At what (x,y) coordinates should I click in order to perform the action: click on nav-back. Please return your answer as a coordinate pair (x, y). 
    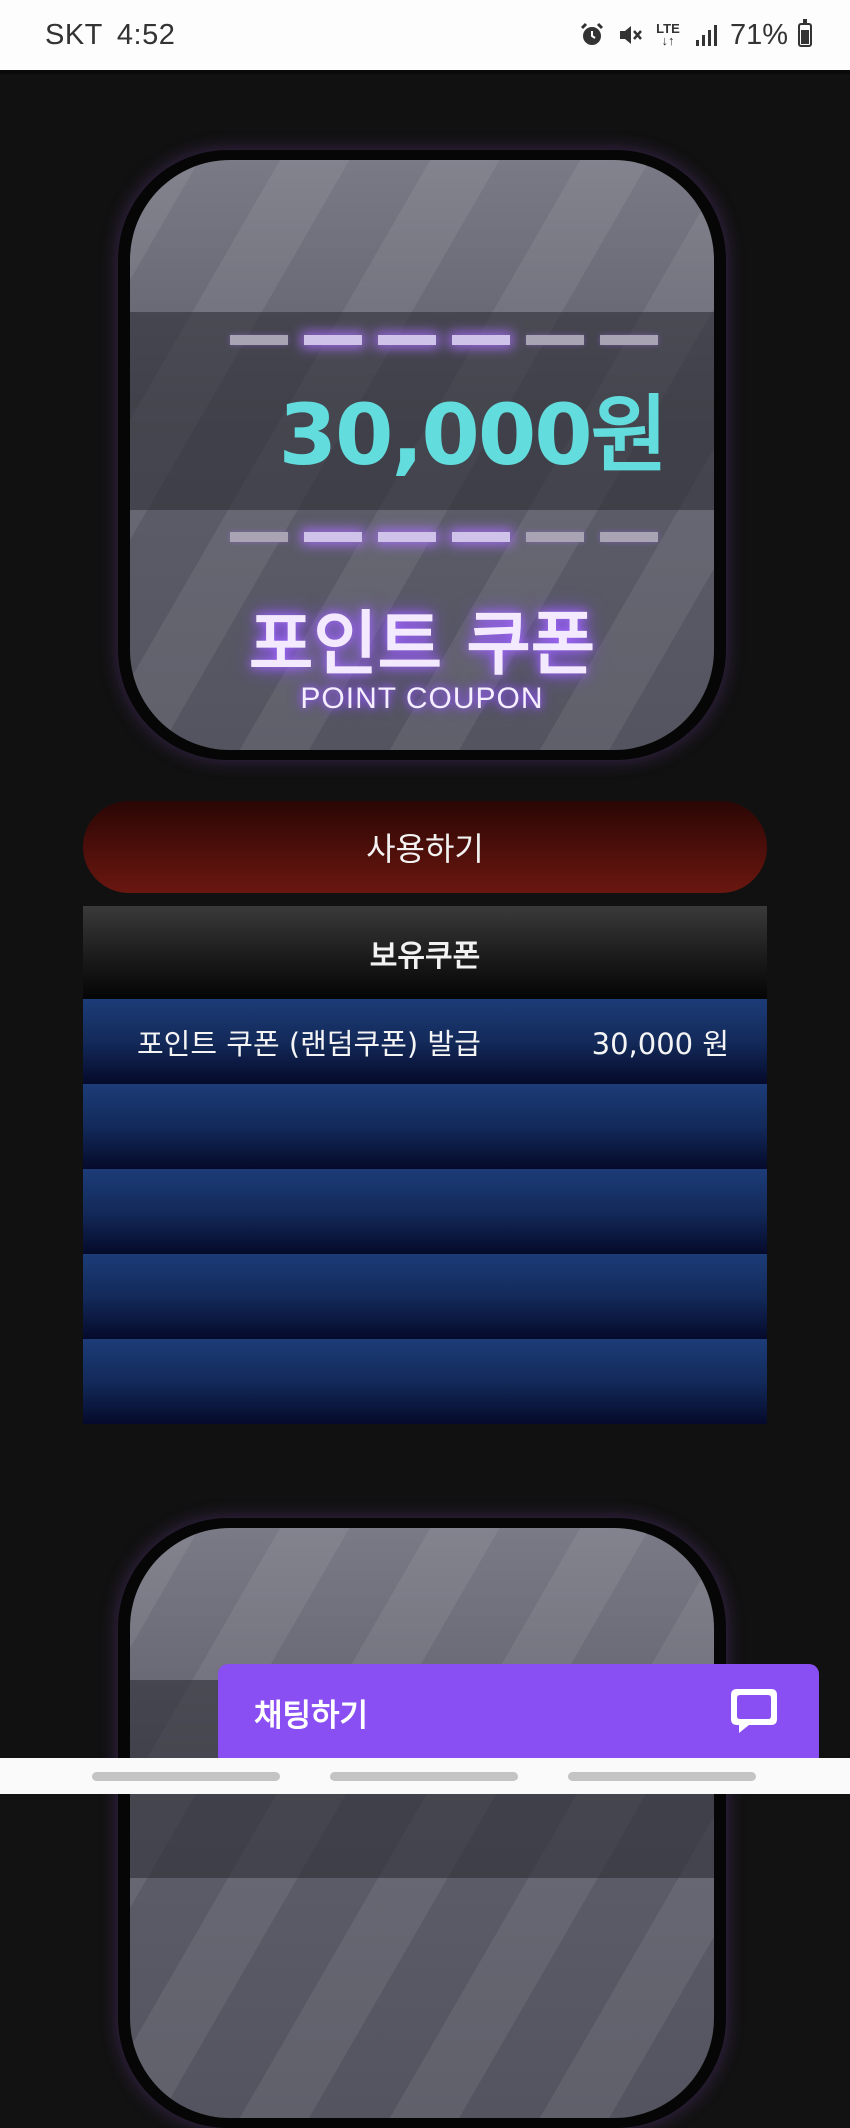
    Looking at the image, I should click on (662, 1776).